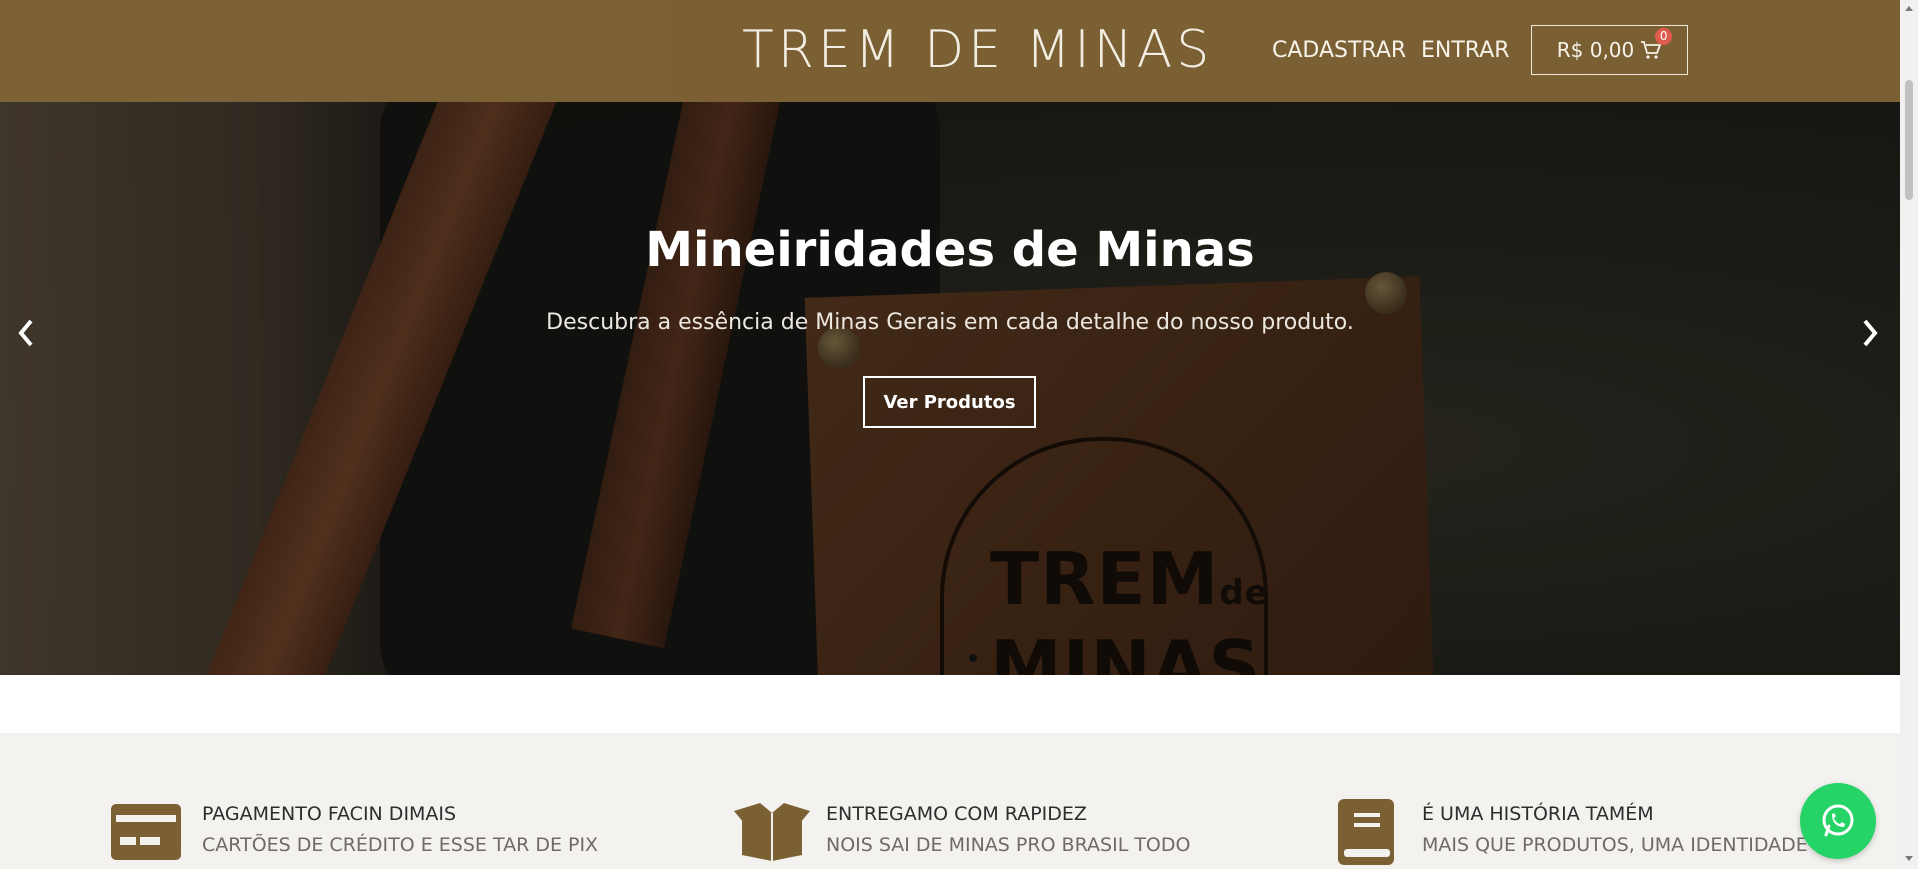  I want to click on scroll-thumb, so click(1909, 140).